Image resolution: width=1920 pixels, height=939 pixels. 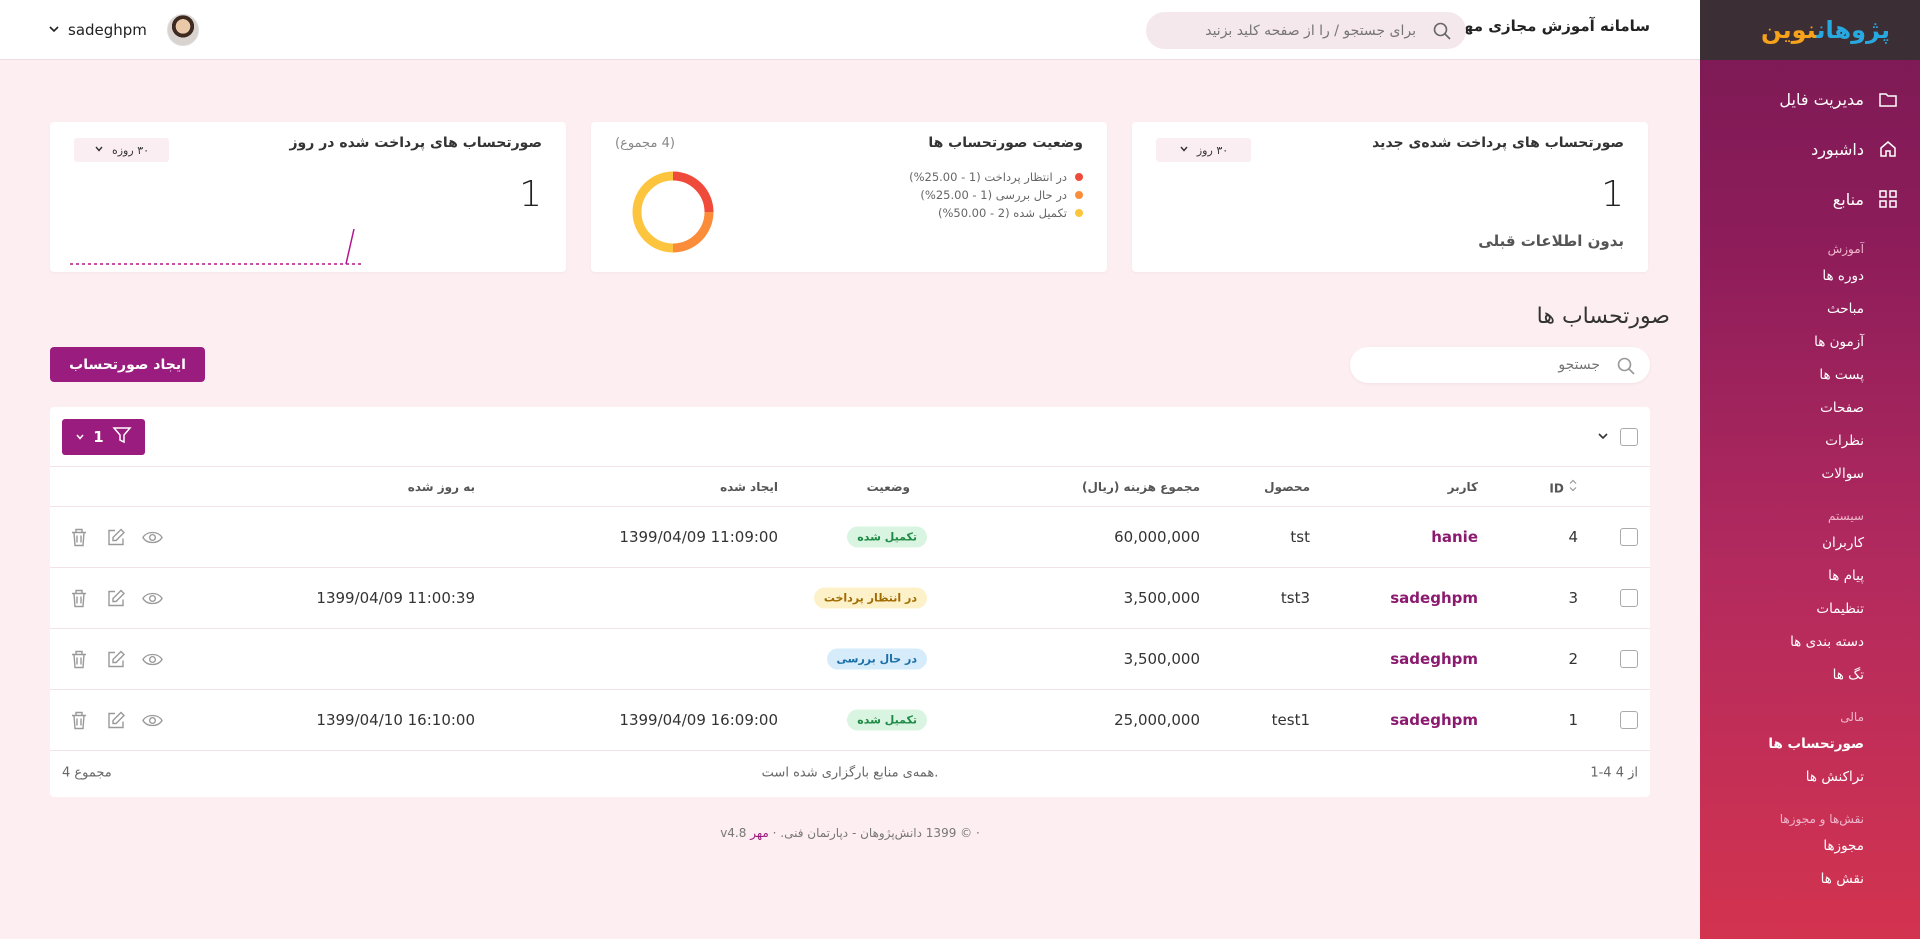 What do you see at coordinates (1821, 819) in the screenshot?
I see `sidebar-group-title: نقش‌ها و مجوزها` at bounding box center [1821, 819].